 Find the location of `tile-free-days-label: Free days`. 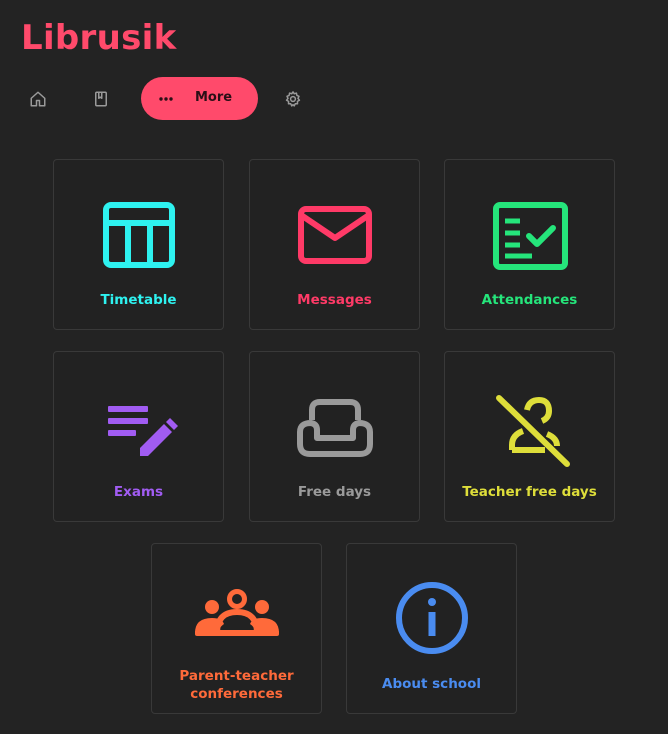

tile-free-days-label: Free days is located at coordinates (334, 492).